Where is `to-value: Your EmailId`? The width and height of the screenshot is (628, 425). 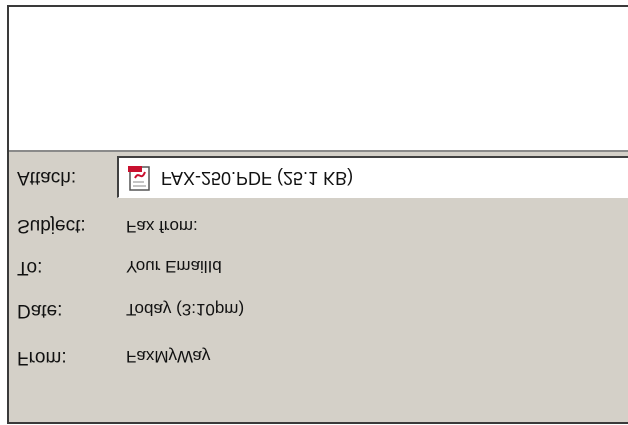
to-value: Your EmailId is located at coordinates (174, 266).